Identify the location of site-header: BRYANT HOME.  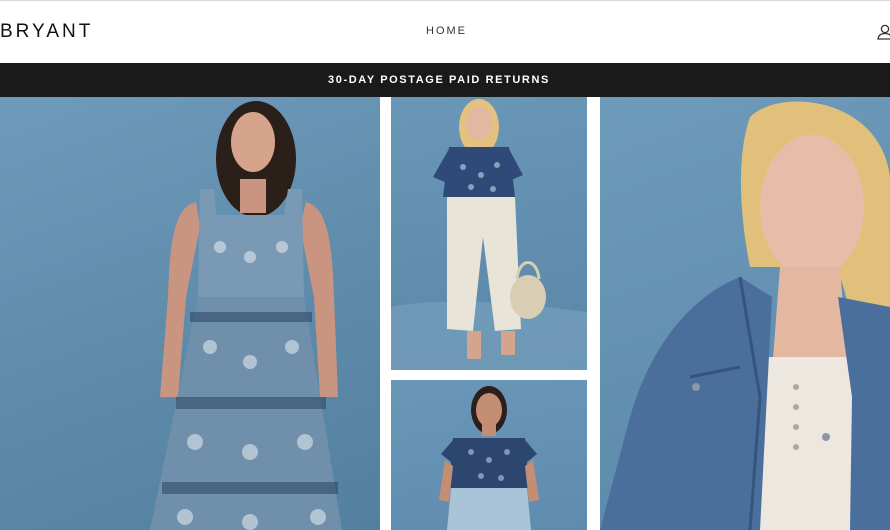
(445, 31).